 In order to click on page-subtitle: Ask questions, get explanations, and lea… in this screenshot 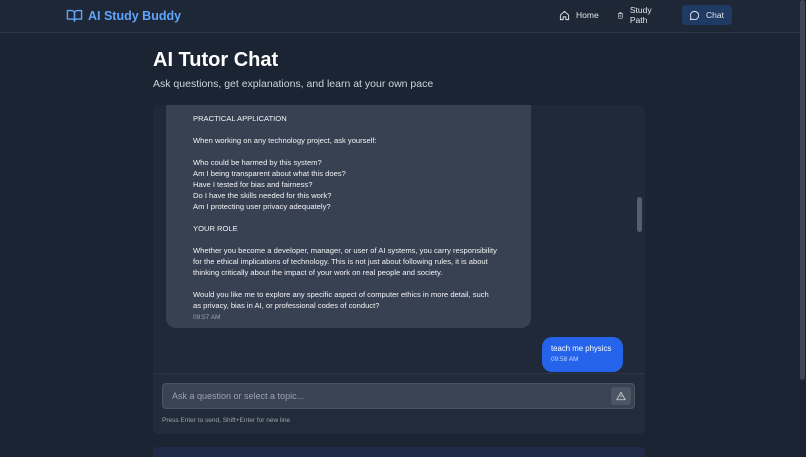, I will do `click(293, 84)`.